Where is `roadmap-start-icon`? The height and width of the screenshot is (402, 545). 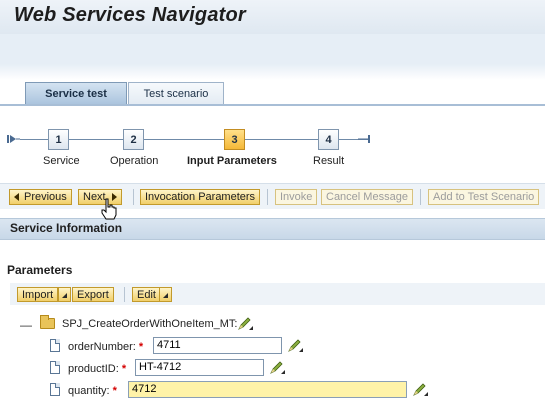
roadmap-start-icon is located at coordinates (13, 139).